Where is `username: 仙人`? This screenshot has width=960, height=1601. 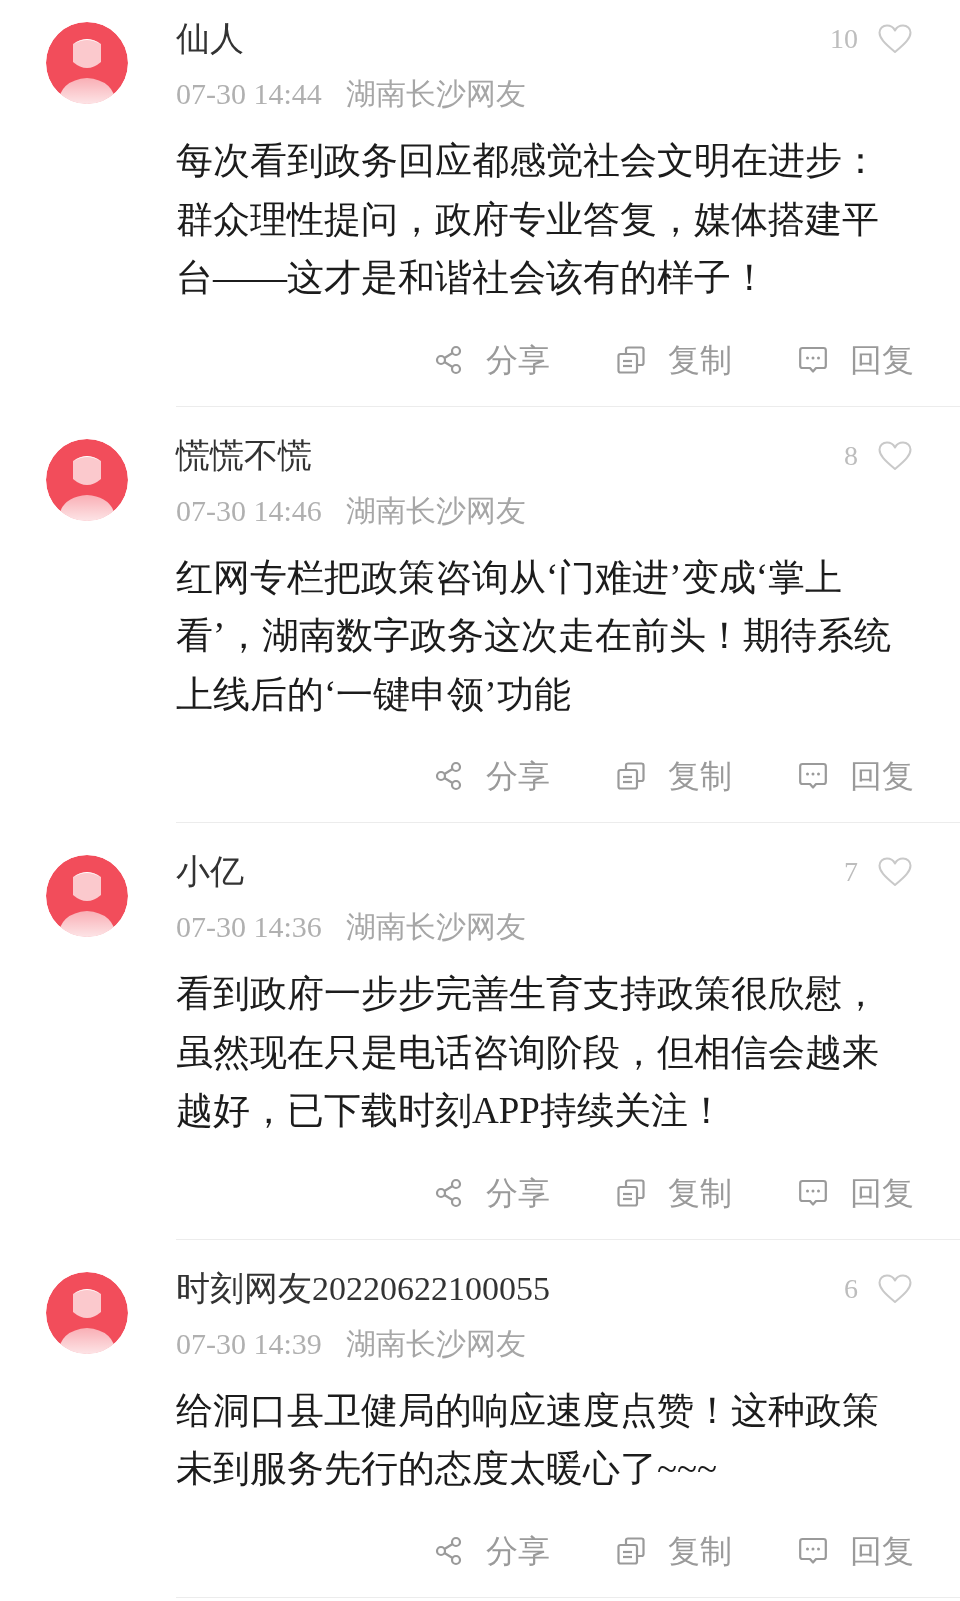
username: 仙人 is located at coordinates (210, 39).